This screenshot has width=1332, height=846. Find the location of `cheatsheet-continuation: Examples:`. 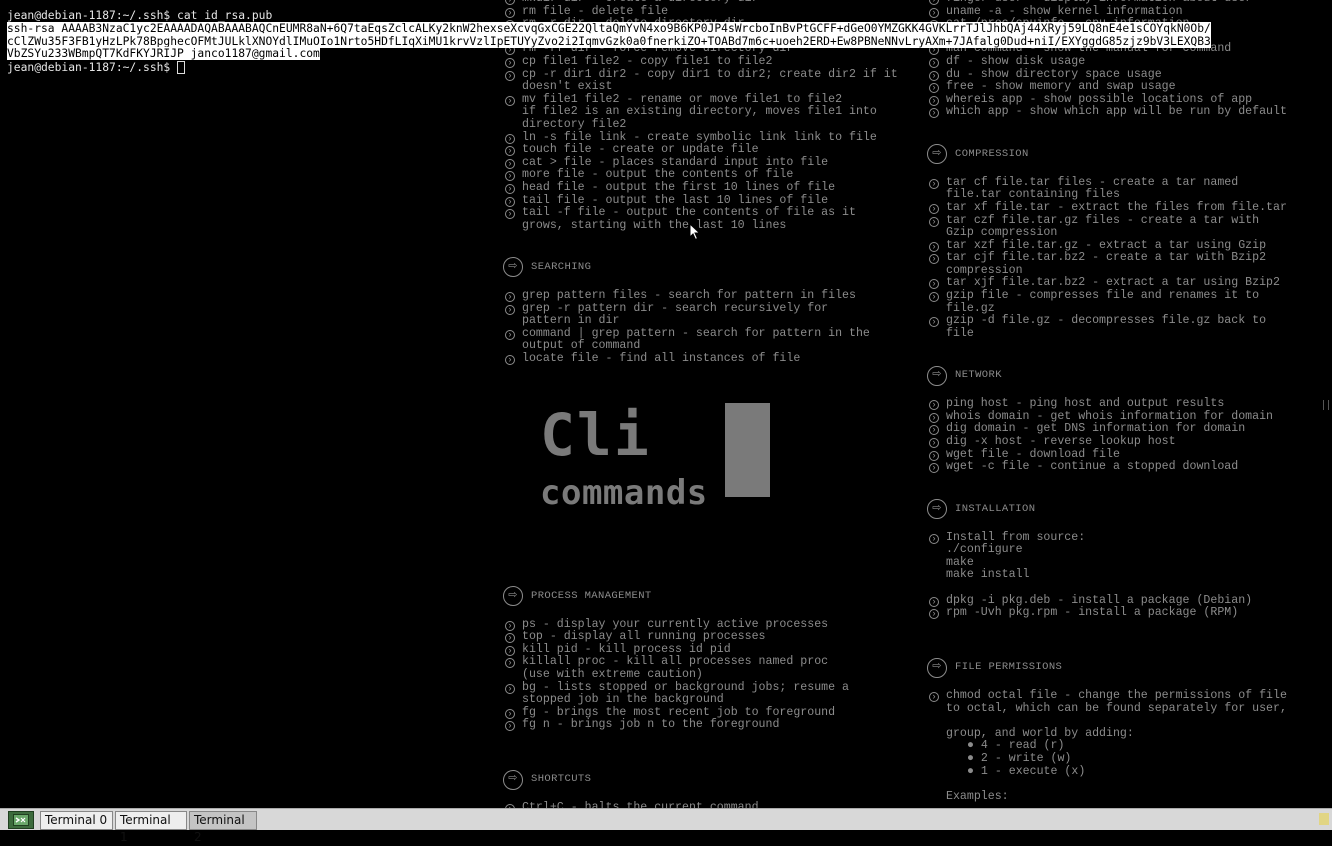

cheatsheet-continuation: Examples: is located at coordinates (977, 796).